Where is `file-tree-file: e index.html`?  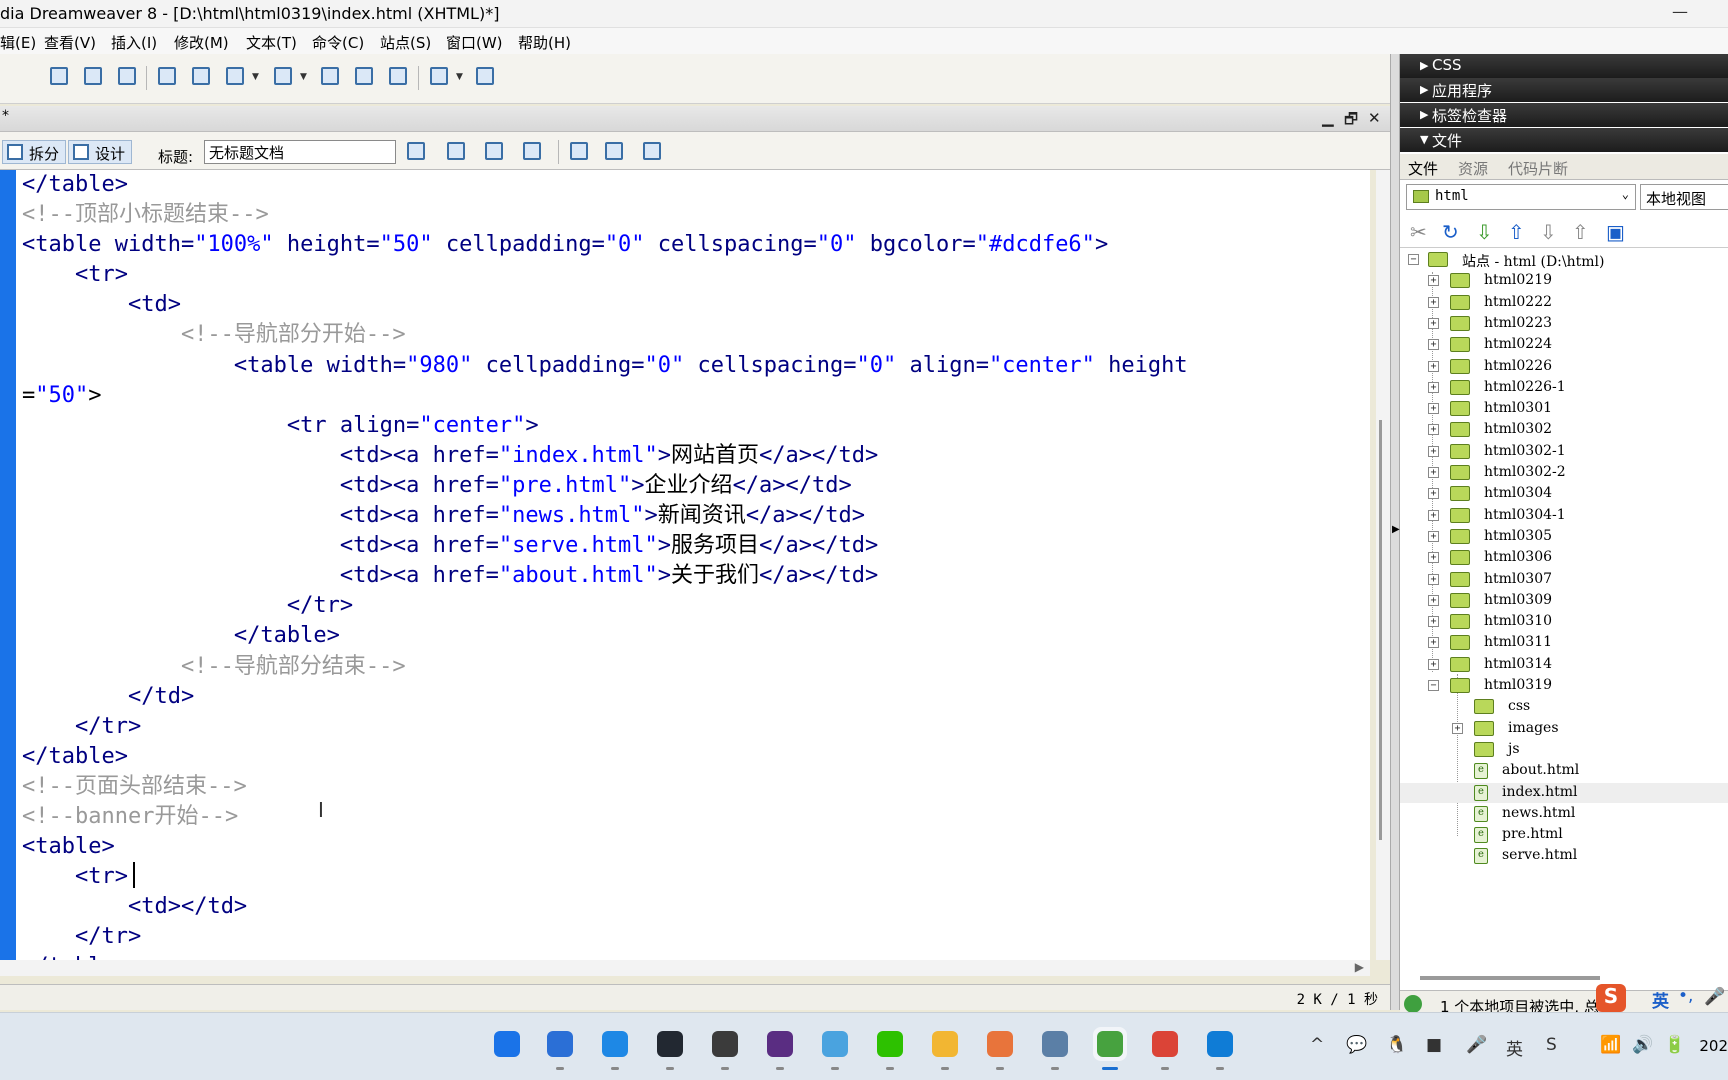 file-tree-file: e index.html is located at coordinates (1564, 792).